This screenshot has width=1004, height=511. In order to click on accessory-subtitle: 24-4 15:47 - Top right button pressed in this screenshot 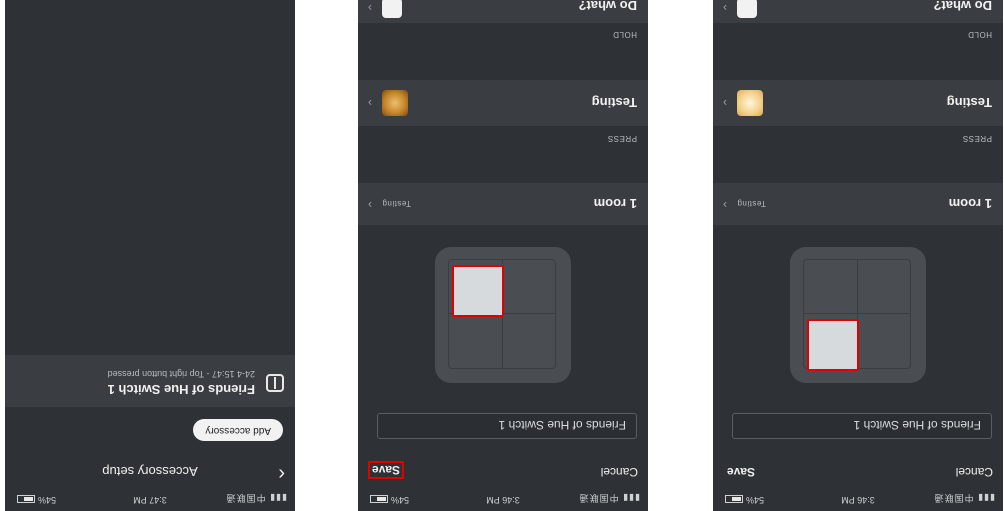, I will do `click(181, 374)`.